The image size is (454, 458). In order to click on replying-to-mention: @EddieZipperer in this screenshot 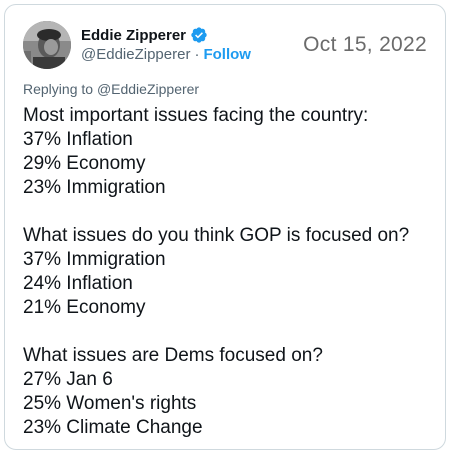, I will do `click(148, 89)`.